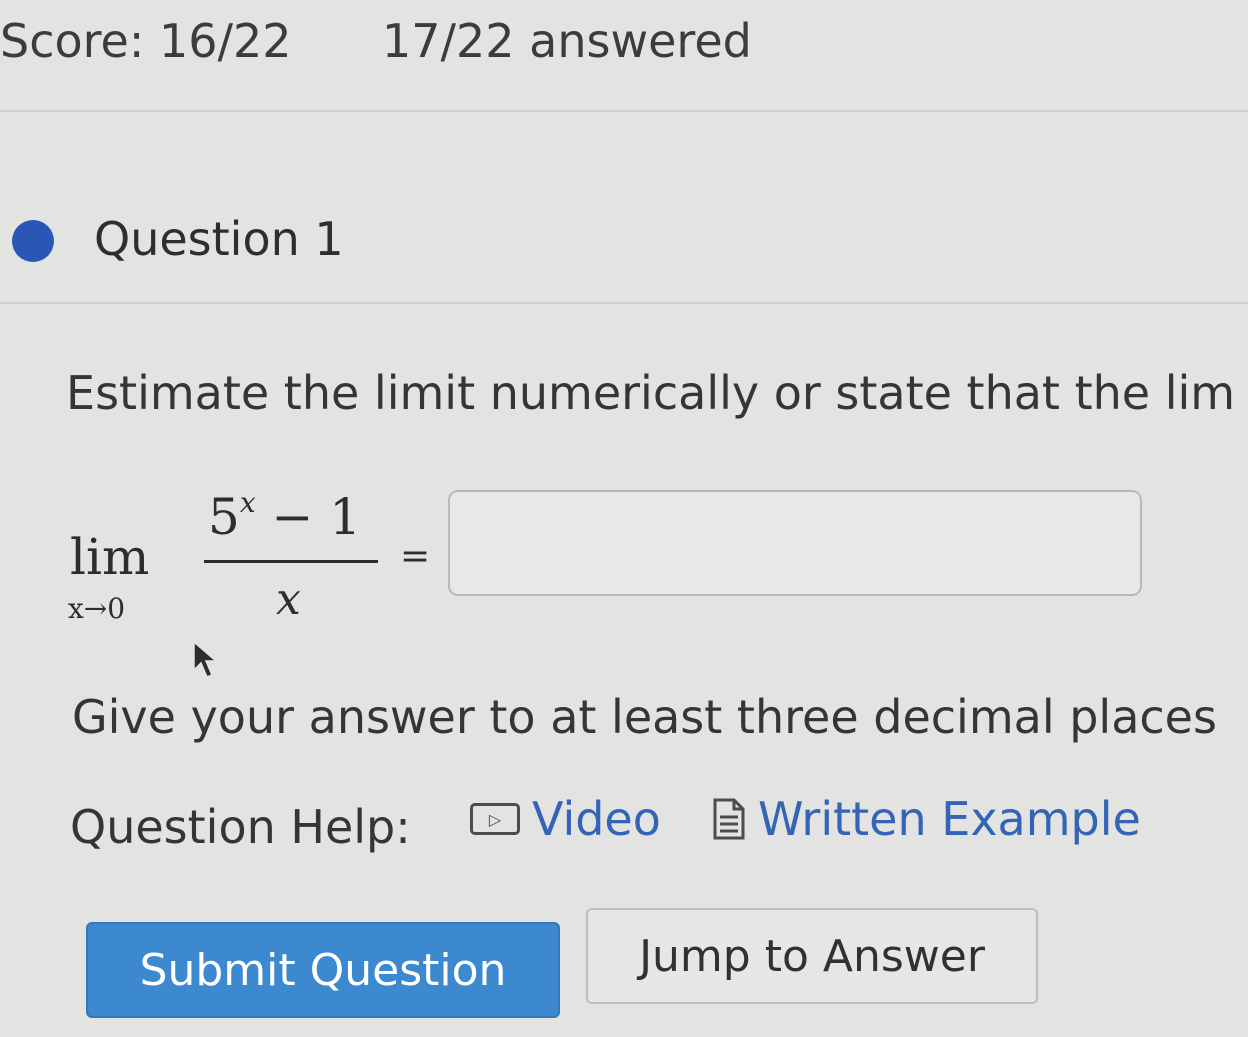 The image size is (1248, 1037). Describe the element at coordinates (240, 827) in the screenshot. I see `question-help-label: Question Help:` at that location.